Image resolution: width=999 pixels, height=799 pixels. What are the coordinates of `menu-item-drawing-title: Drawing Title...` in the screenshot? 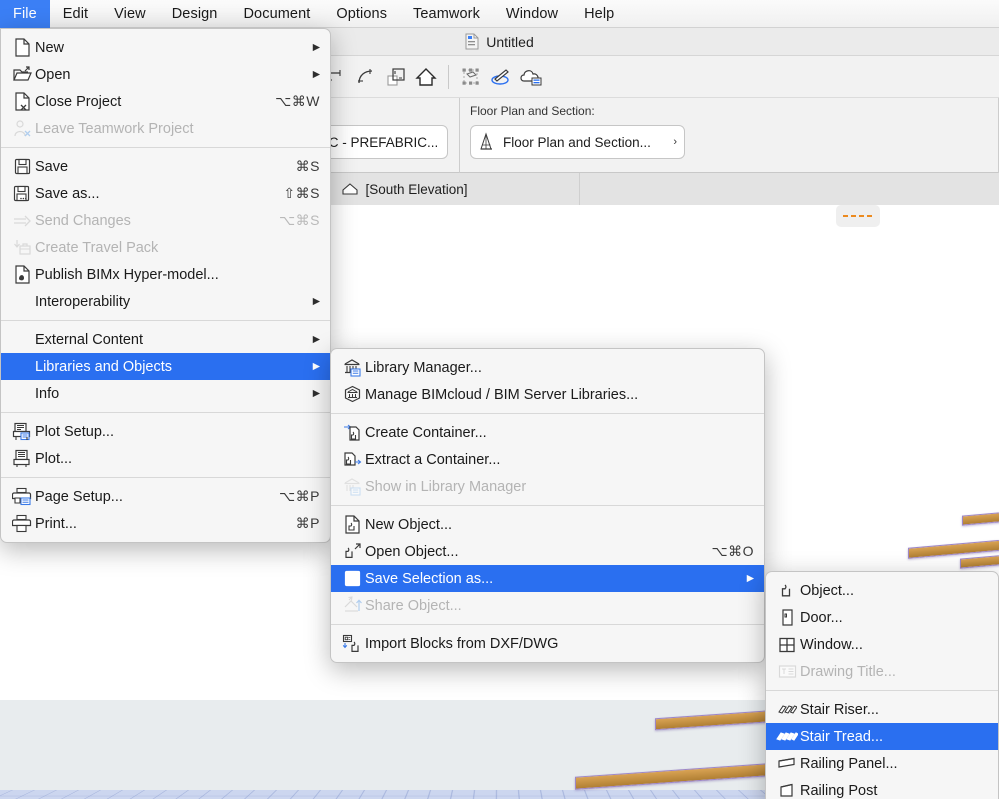 It's located at (882, 671).